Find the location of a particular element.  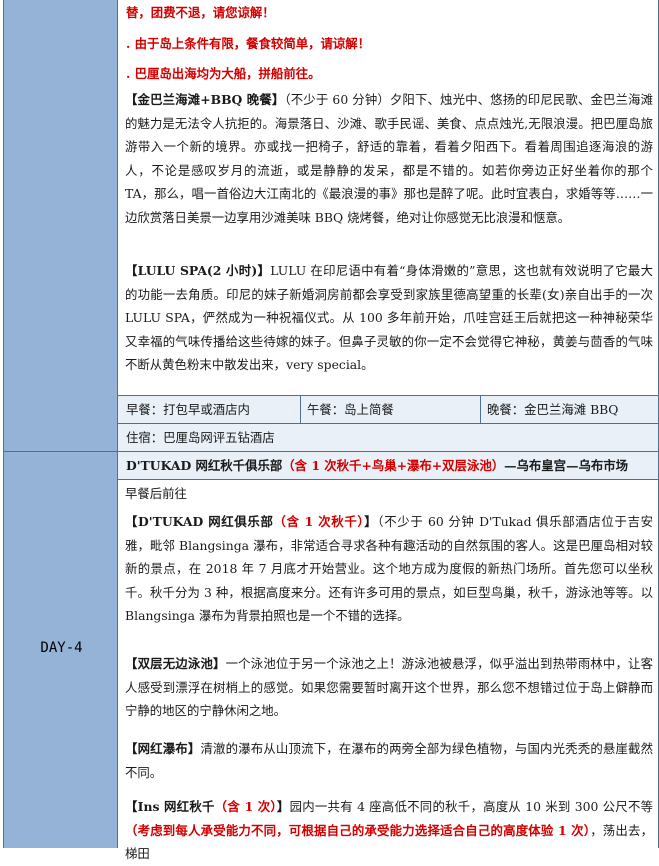

day-header-part: —乌布皇宫—乌布市场 is located at coordinates (566, 465).